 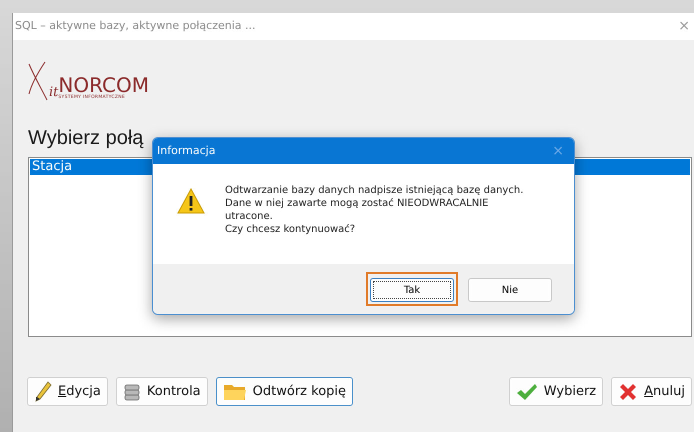 What do you see at coordinates (162, 391) in the screenshot?
I see `database-button: Kontrola` at bounding box center [162, 391].